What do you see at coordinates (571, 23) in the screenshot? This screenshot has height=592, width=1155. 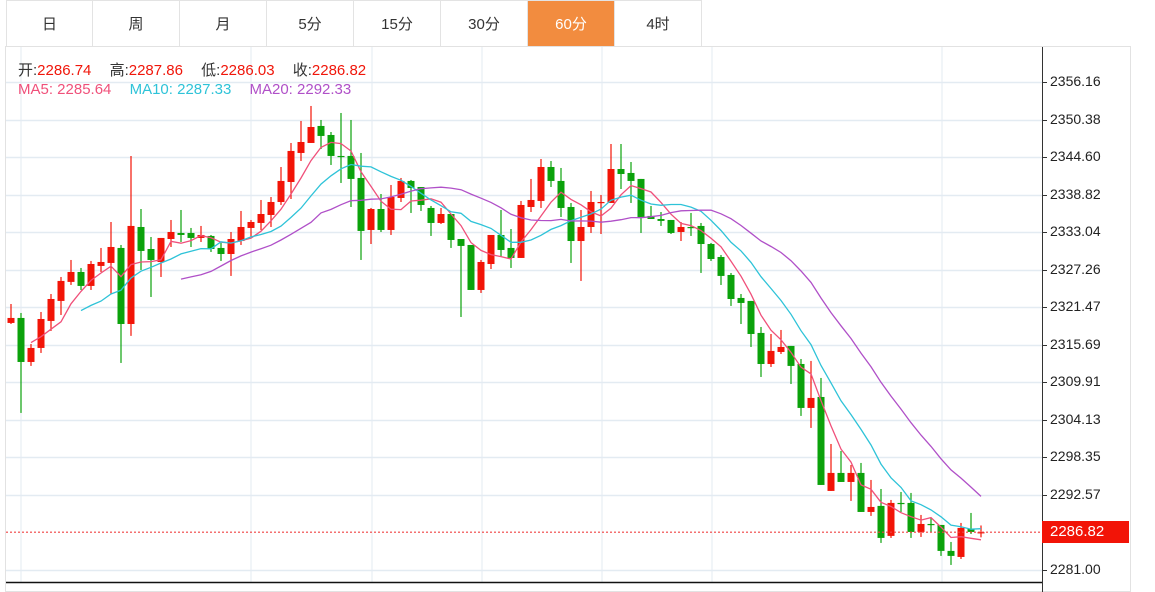 I see `tab-6: 60分` at bounding box center [571, 23].